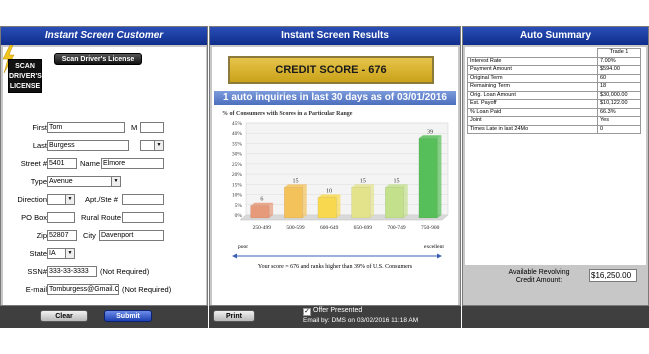 The image size is (649, 354). Describe the element at coordinates (554, 70) in the screenshot. I see `table-row: Payment Amount $594.00` at that location.